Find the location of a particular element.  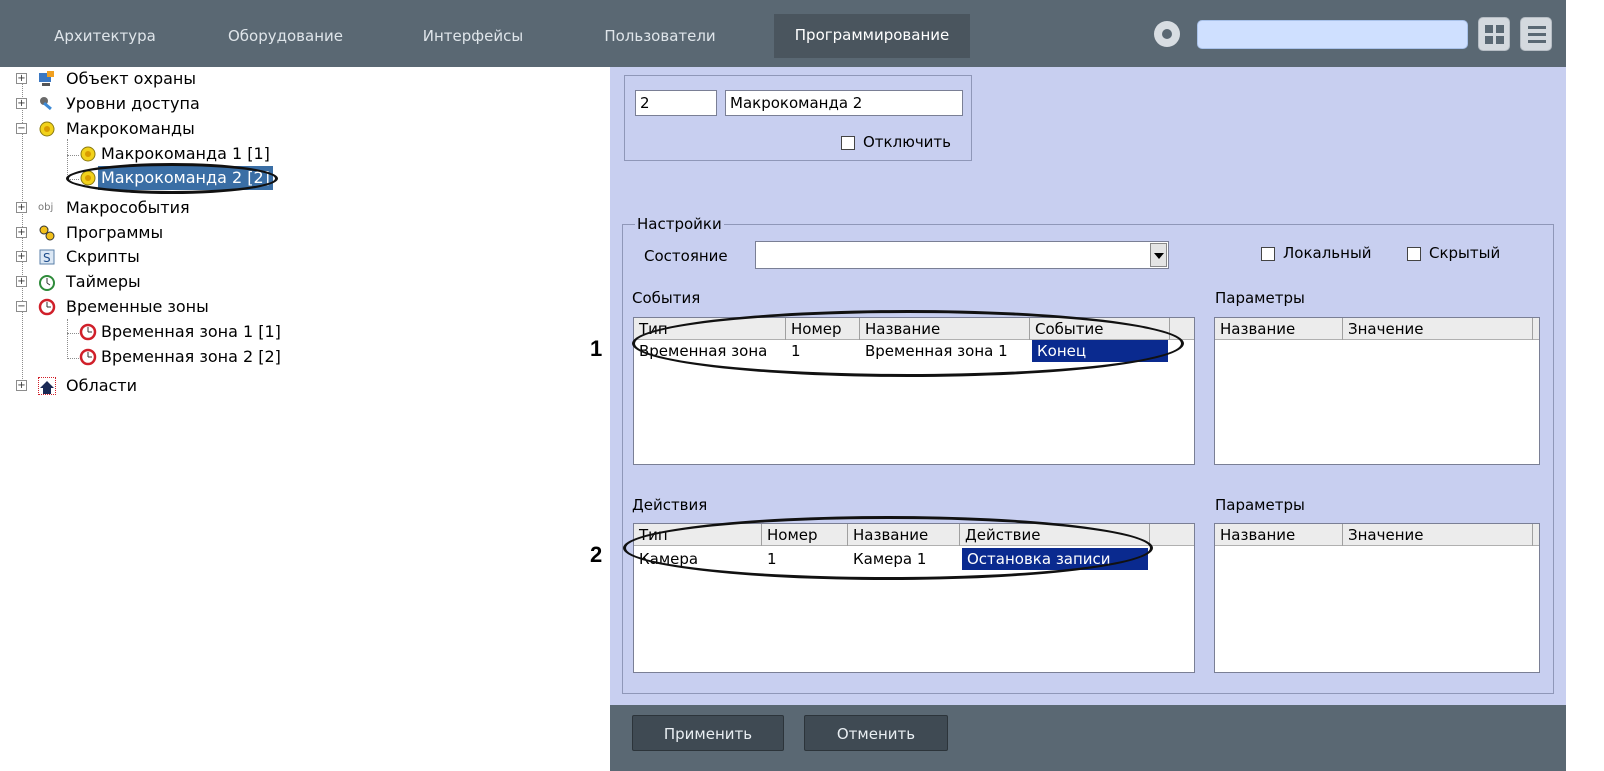

grid-icon is located at coordinates (1495, 34).